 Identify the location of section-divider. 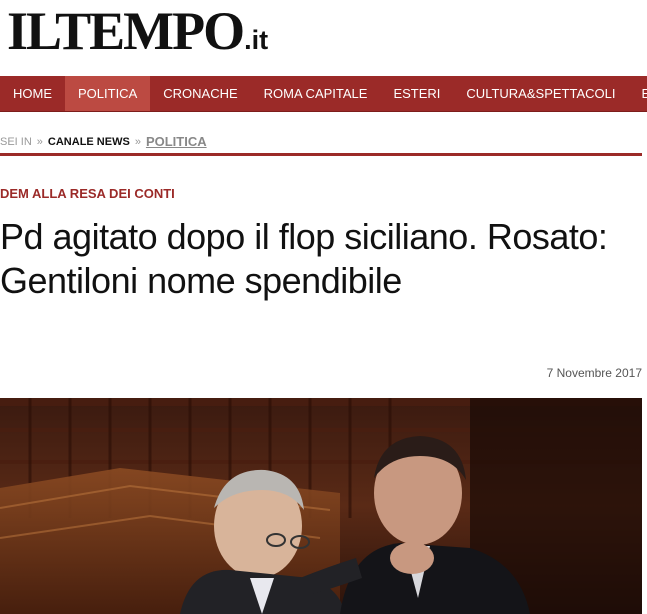
(321, 154).